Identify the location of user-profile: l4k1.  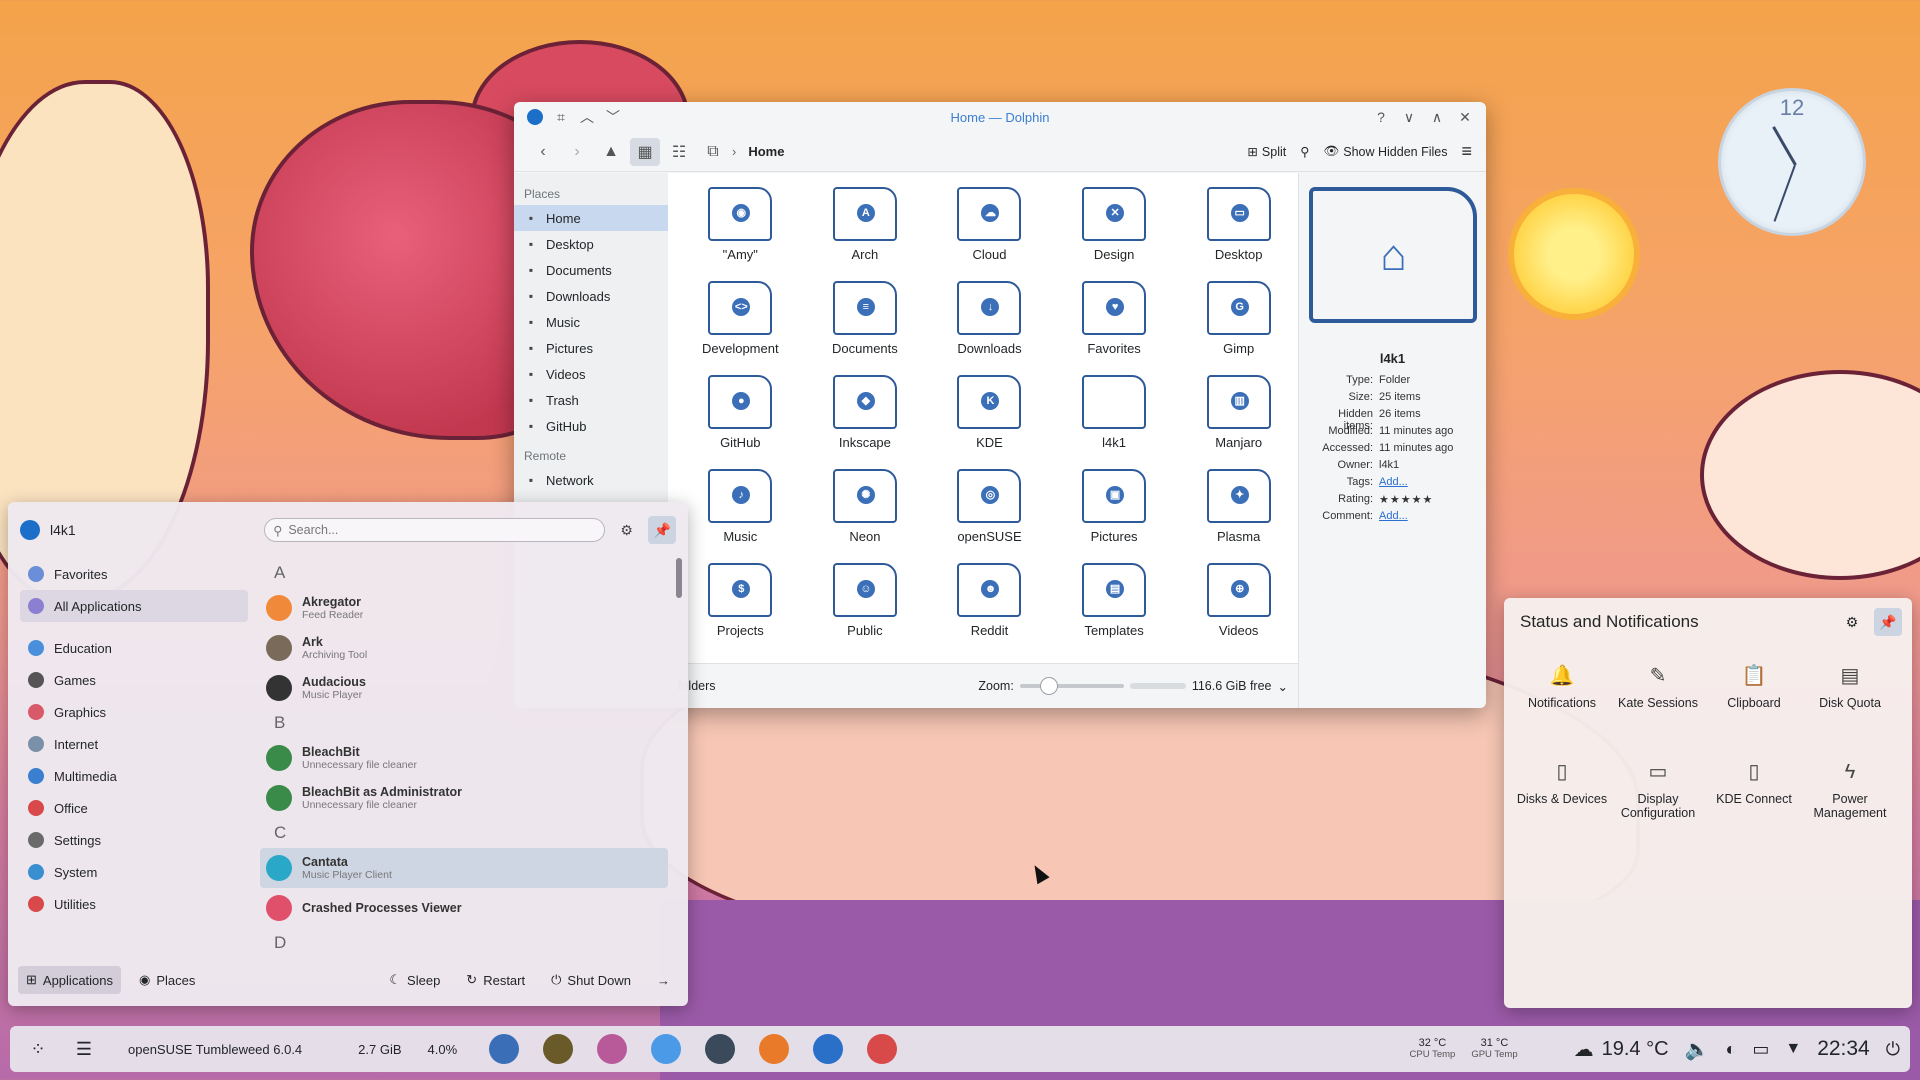
(136, 530).